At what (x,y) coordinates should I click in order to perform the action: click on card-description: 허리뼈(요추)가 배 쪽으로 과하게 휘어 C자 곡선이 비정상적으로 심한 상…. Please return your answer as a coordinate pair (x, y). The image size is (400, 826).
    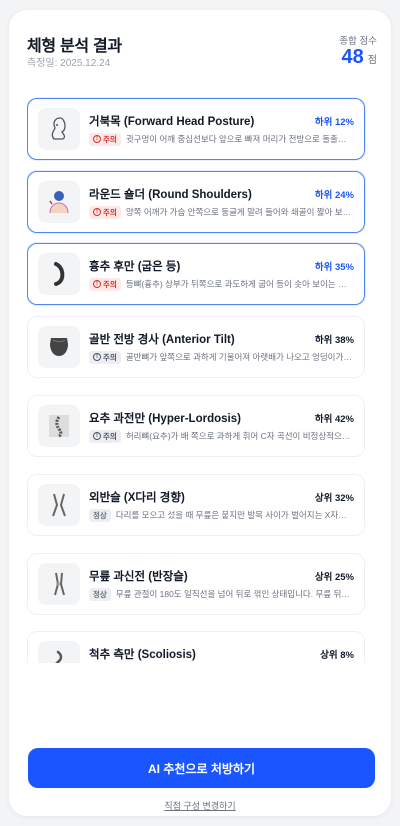
    Looking at the image, I should click on (239, 436).